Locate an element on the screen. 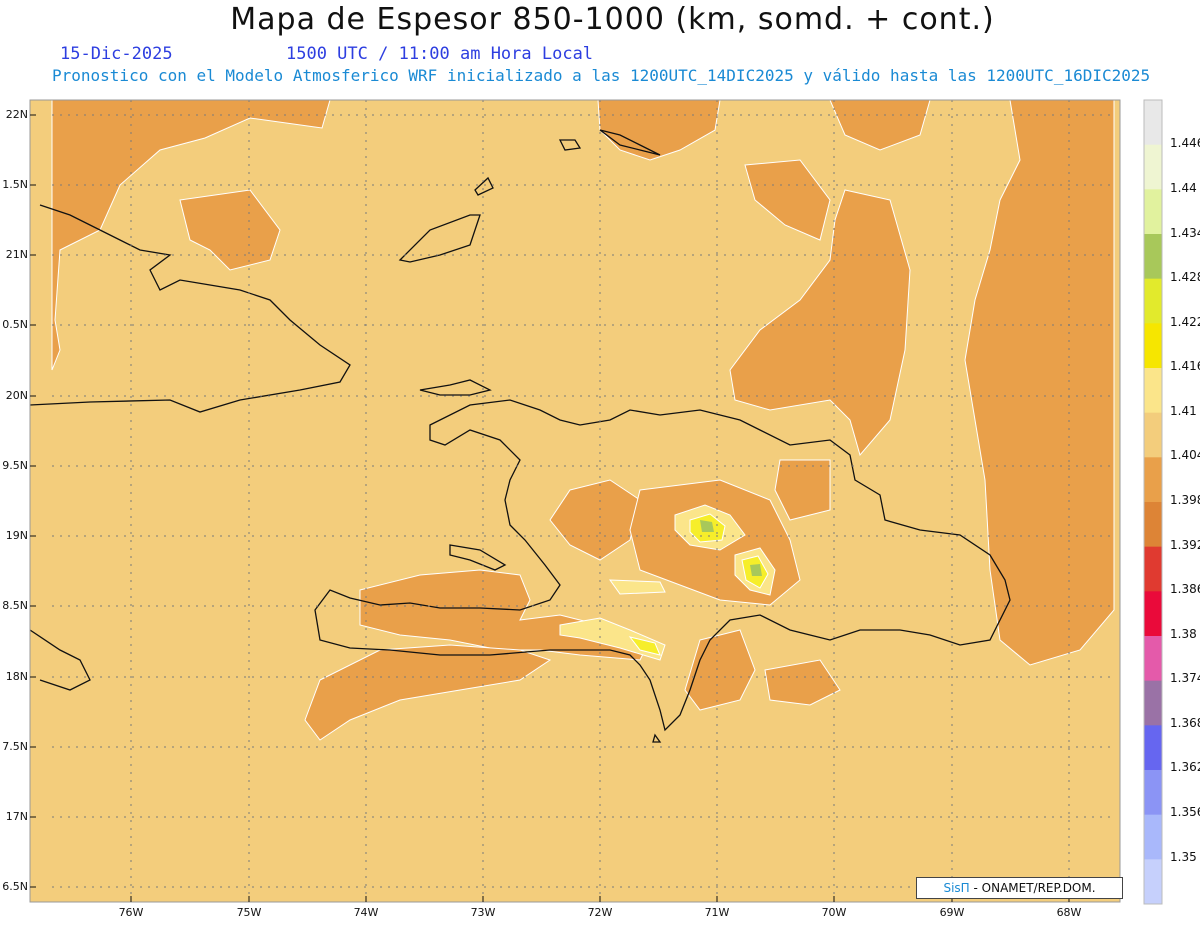 This screenshot has height=927, width=1200. lon-label: 71W is located at coordinates (717, 912).